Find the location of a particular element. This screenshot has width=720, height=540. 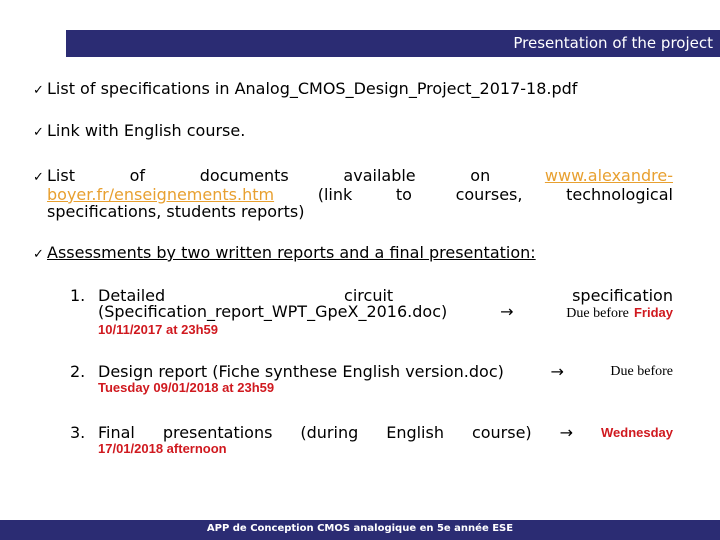

word: available is located at coordinates (379, 175).